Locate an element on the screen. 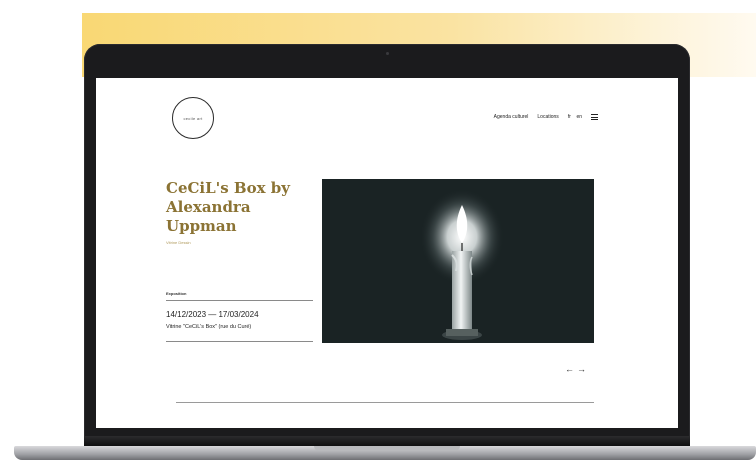 This screenshot has height=469, width=756. logo-text: cecile art is located at coordinates (193, 118).